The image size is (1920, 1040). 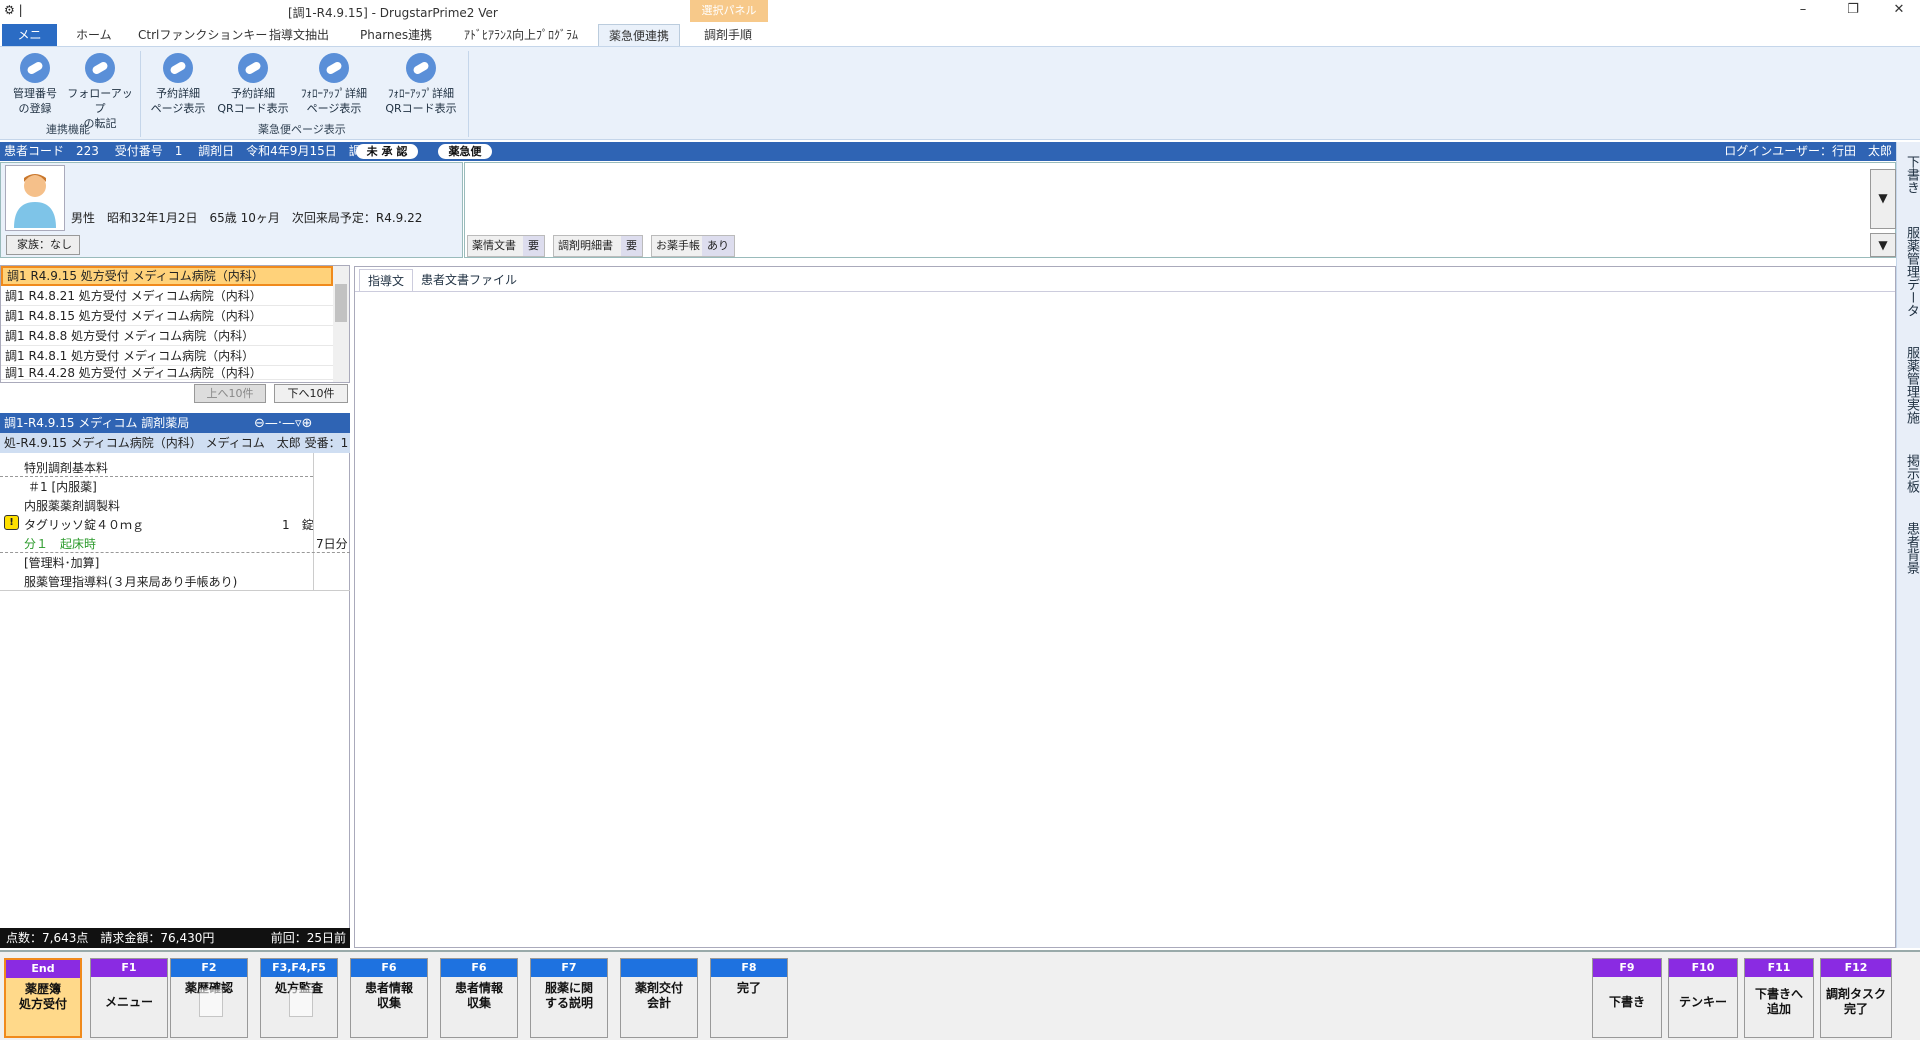 I want to click on tab-pharnes: Pharnes連携, so click(x=396, y=35).